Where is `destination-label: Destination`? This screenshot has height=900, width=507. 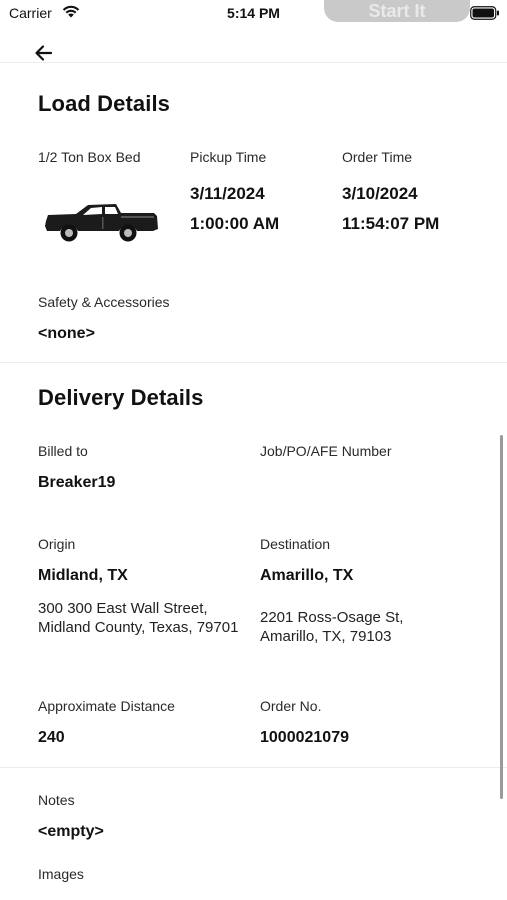
destination-label: Destination is located at coordinates (295, 544).